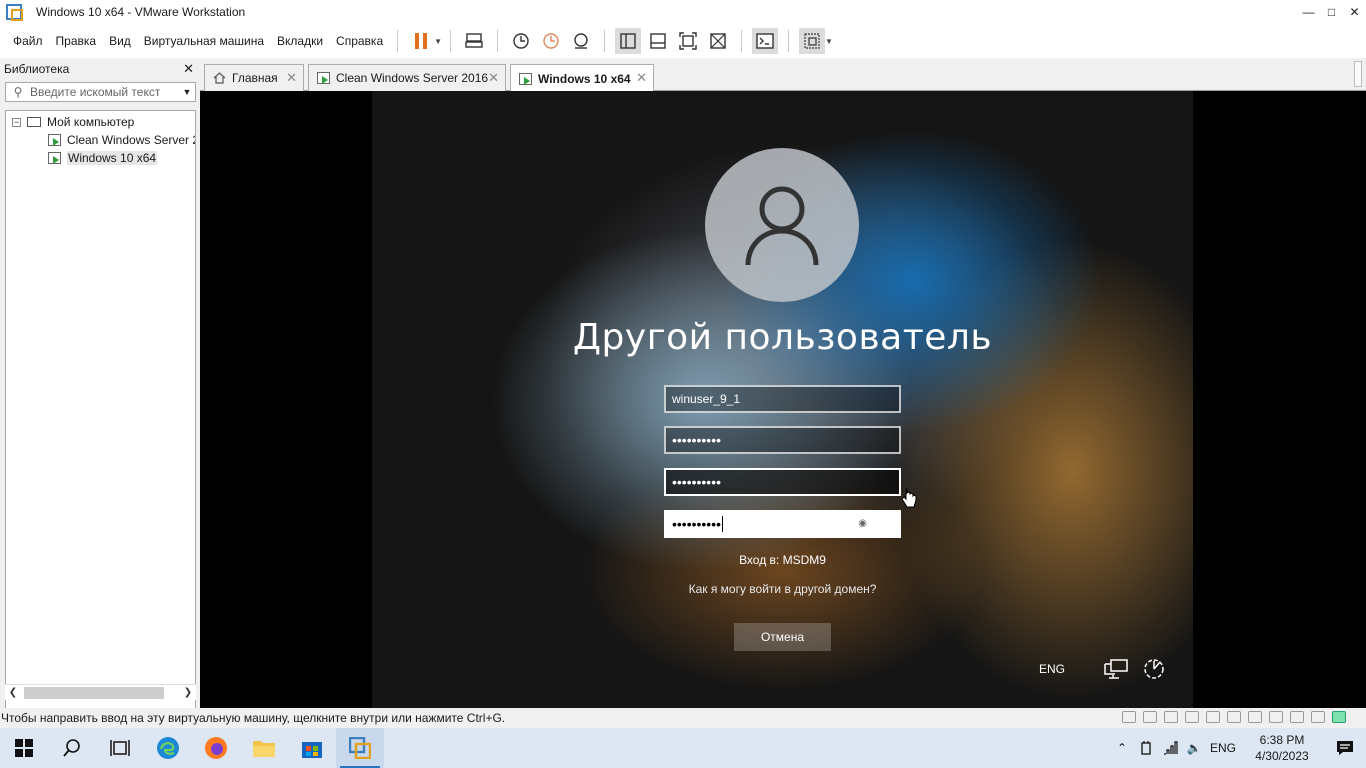 The image size is (1366, 768). Describe the element at coordinates (359, 41) in the screenshot. I see `menu-help: Справка` at that location.